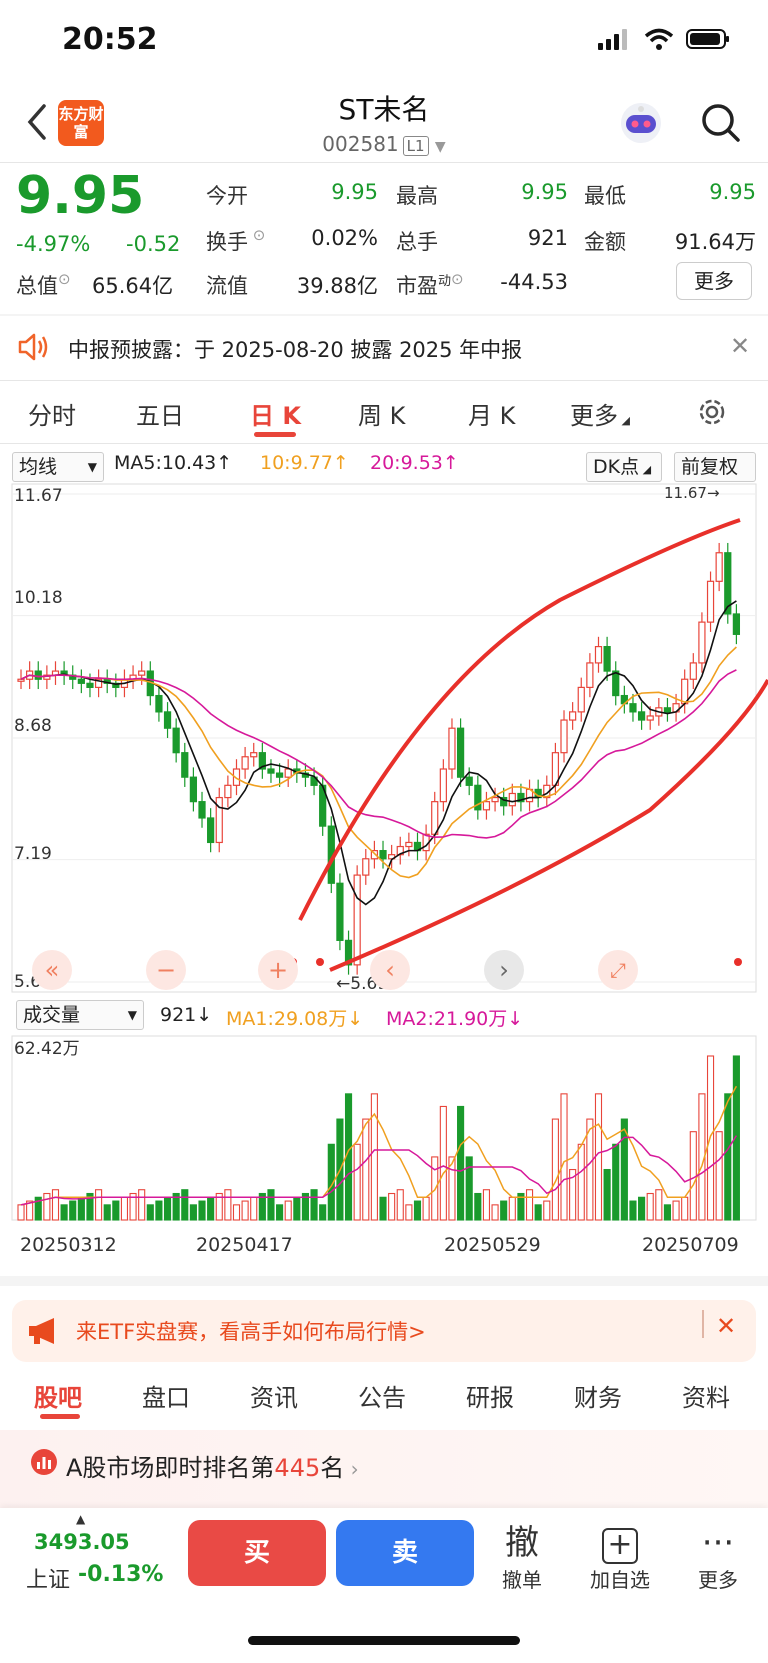 The image size is (768, 1663). Describe the element at coordinates (82, 1542) in the screenshot. I see `index-value: 3493.05` at that location.